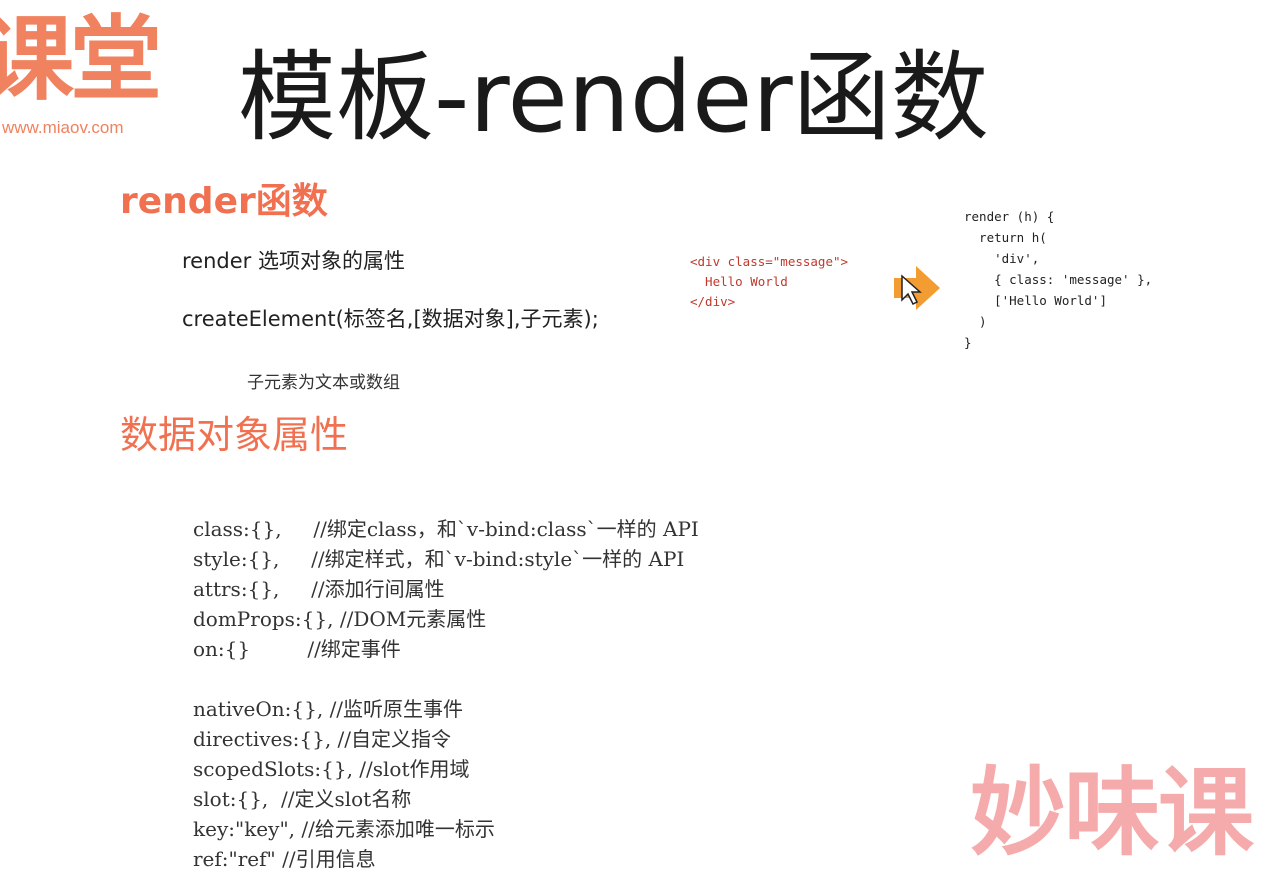 This screenshot has width=1275, height=877. I want to click on prop-row-on: on:{} //绑定事件, so click(446, 649).